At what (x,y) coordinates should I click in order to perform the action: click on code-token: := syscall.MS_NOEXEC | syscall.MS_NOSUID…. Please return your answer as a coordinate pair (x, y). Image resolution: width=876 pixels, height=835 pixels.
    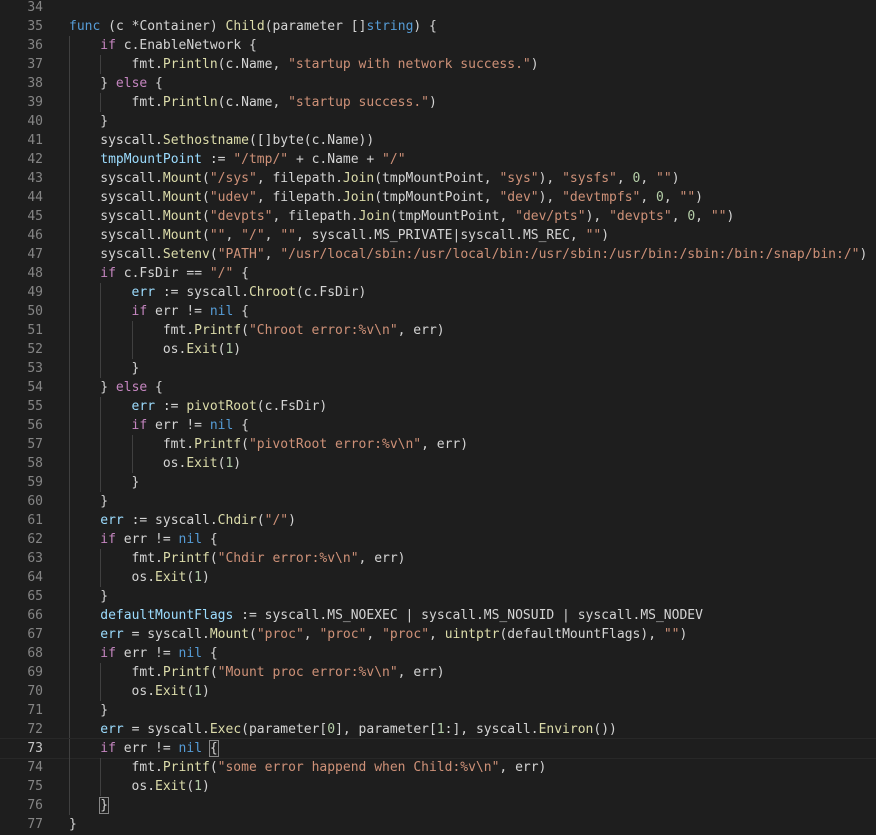
    Looking at the image, I should click on (468, 615).